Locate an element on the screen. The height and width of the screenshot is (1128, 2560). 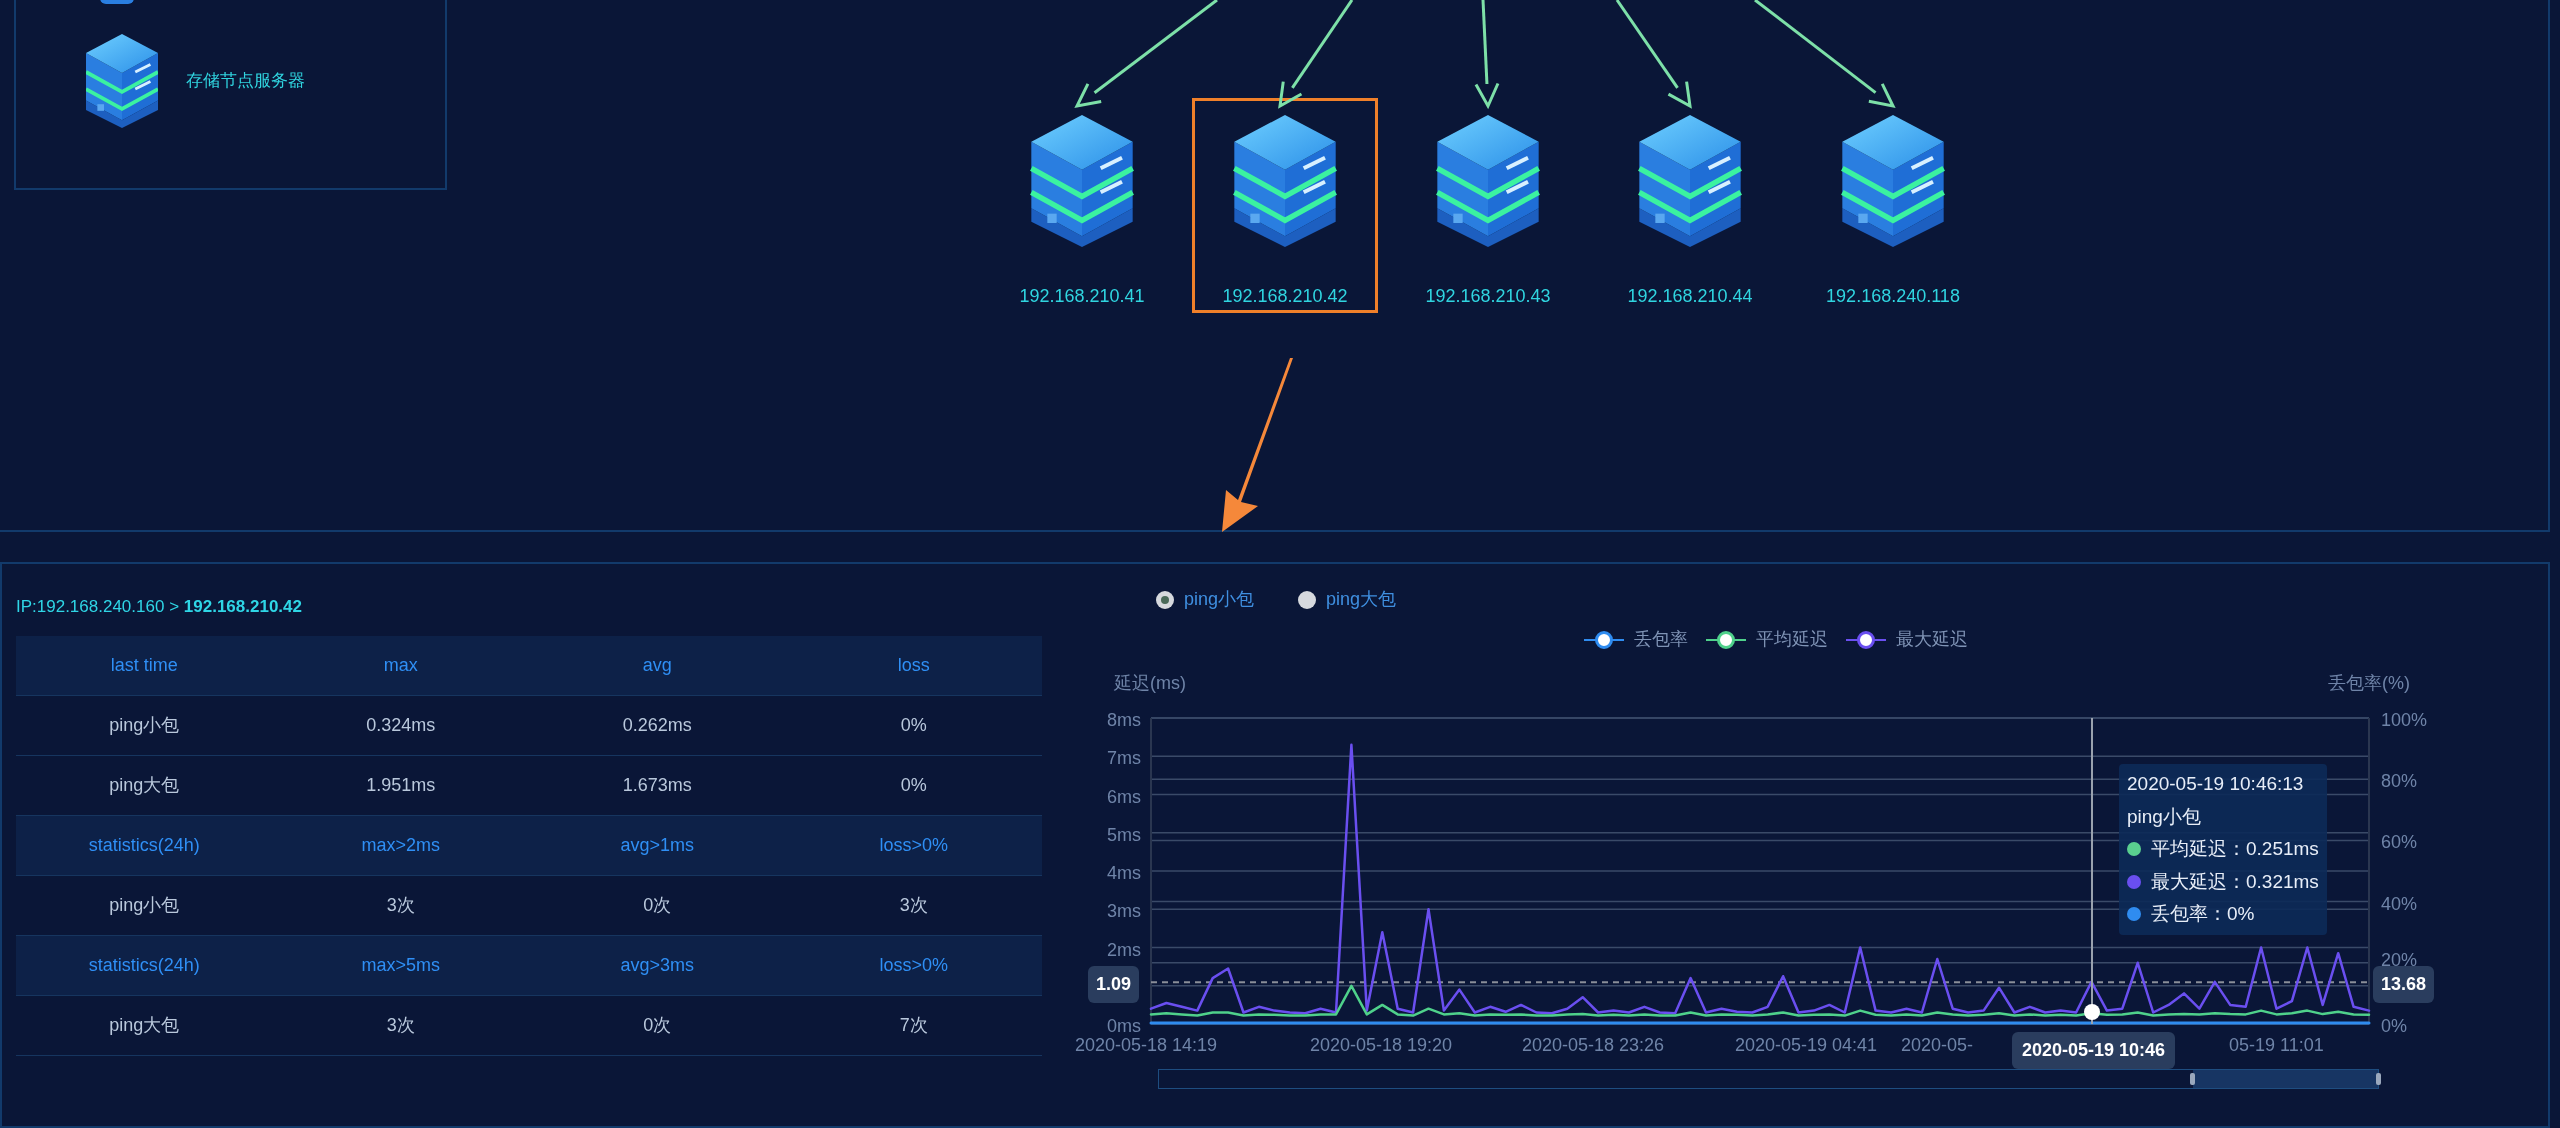
tooltip-text: 2020-05-19 10:46:13 is located at coordinates (2216, 784).